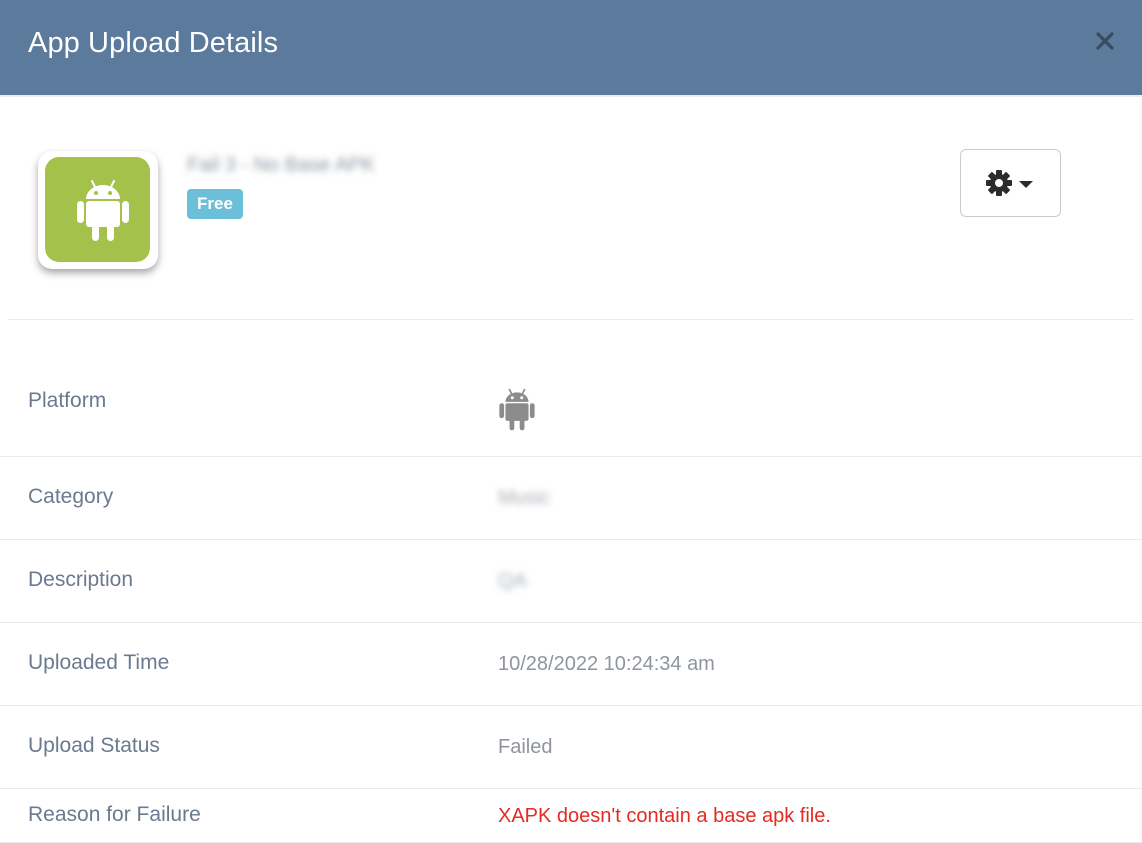 Image resolution: width=1142 pixels, height=843 pixels. I want to click on app-name: Fail 3 - No Base APK, so click(281, 165).